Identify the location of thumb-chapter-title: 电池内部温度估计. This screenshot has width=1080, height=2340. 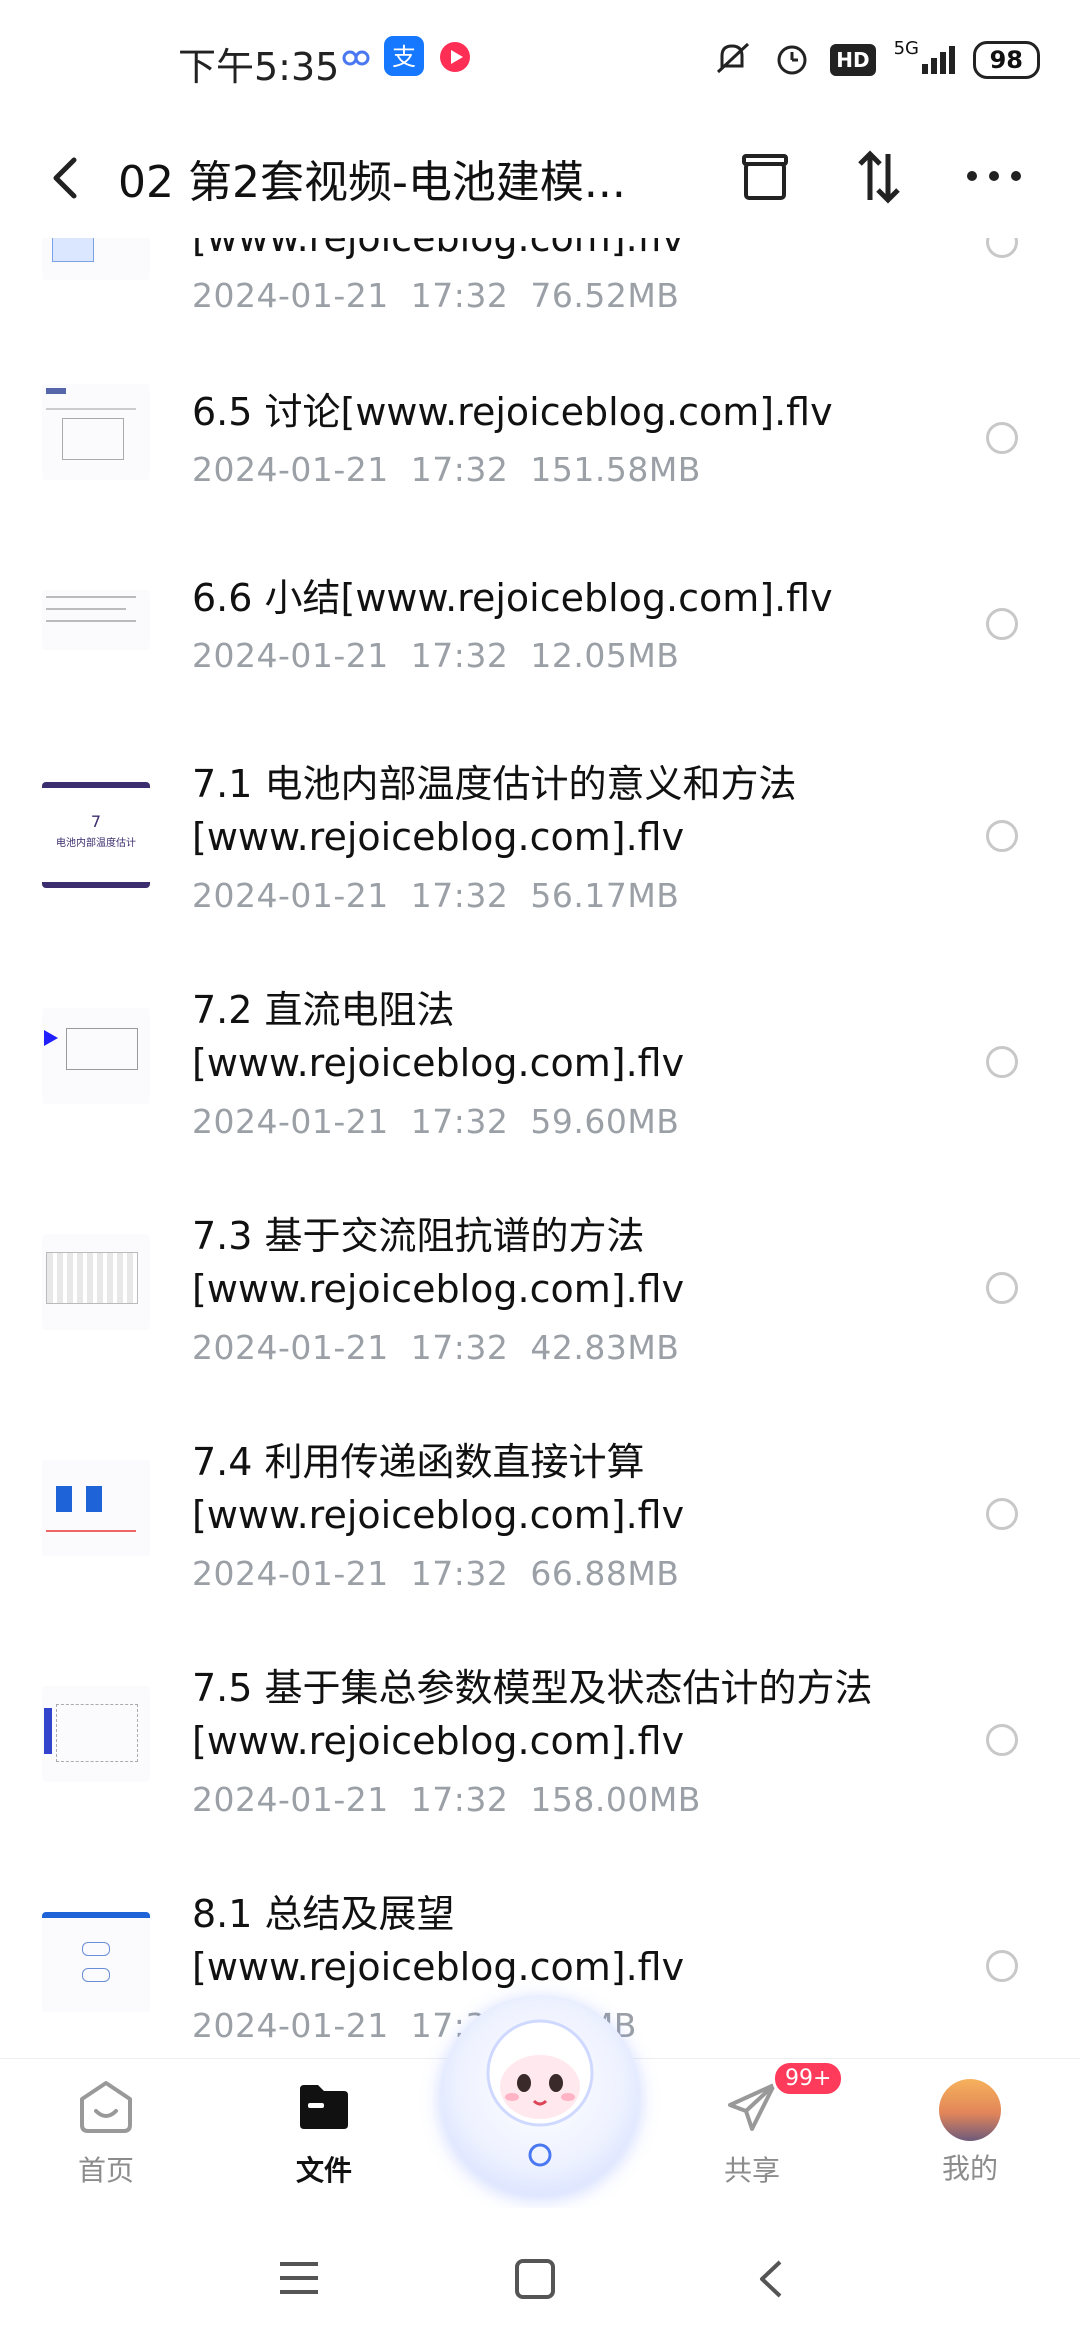
(96, 843).